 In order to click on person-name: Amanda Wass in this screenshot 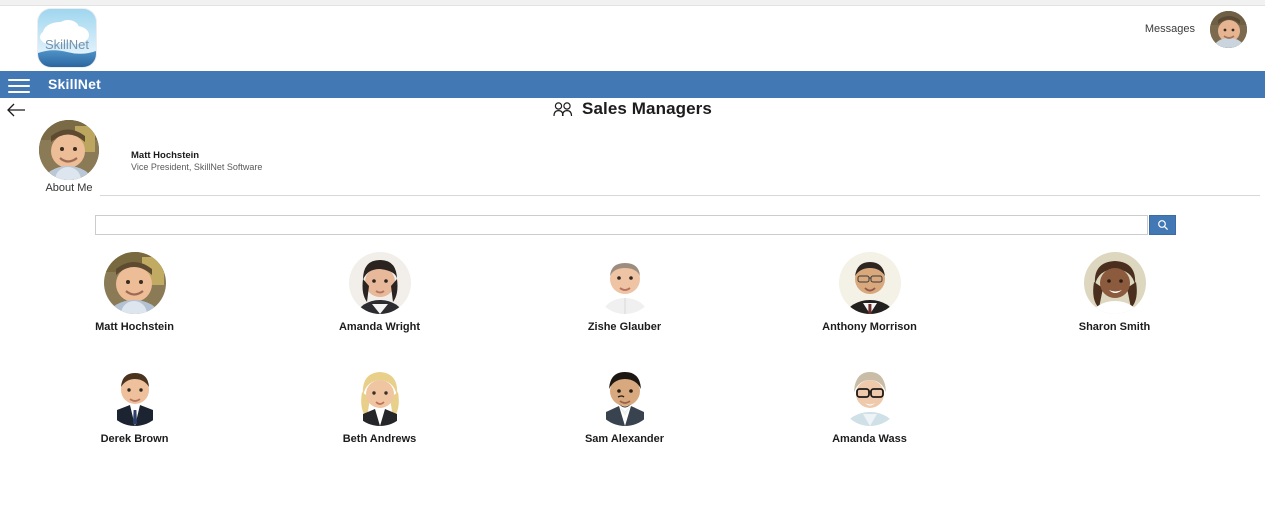, I will do `click(869, 439)`.